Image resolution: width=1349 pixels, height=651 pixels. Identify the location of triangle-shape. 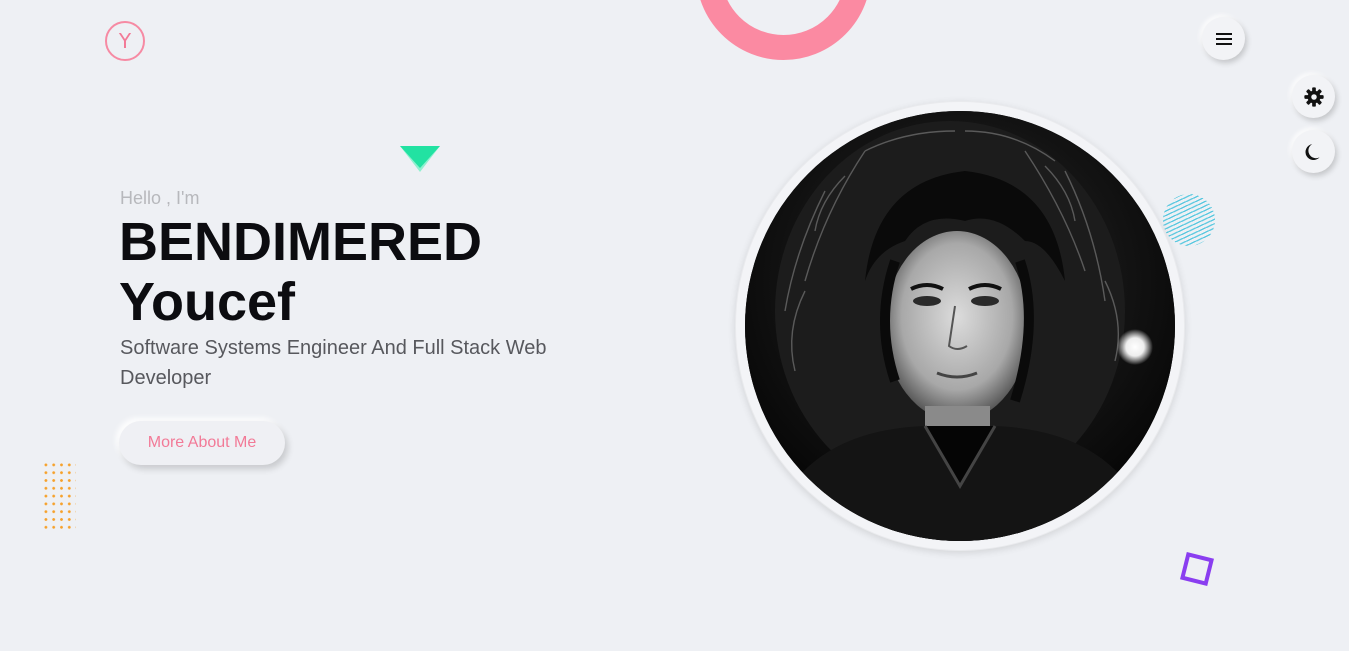
(420, 159).